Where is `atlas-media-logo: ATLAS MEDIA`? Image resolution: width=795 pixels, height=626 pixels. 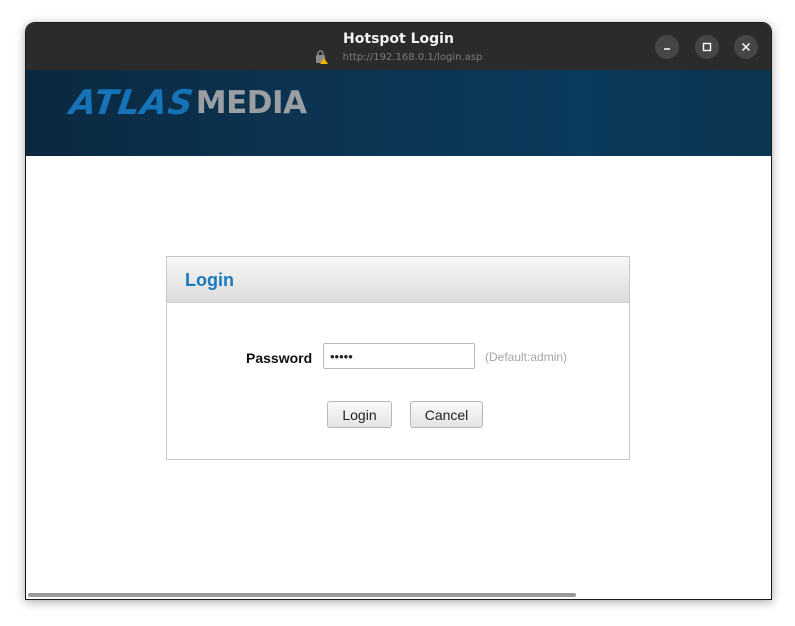 atlas-media-logo: ATLAS MEDIA is located at coordinates (187, 103).